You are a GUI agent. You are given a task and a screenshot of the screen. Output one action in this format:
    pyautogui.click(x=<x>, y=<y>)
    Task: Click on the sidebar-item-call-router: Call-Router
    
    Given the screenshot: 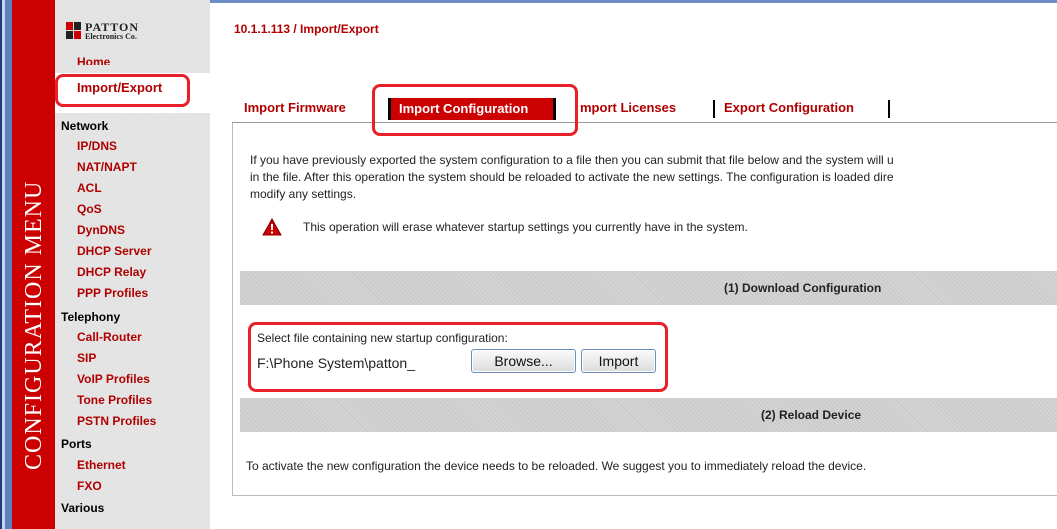 What is the action you would take?
    pyautogui.click(x=109, y=337)
    